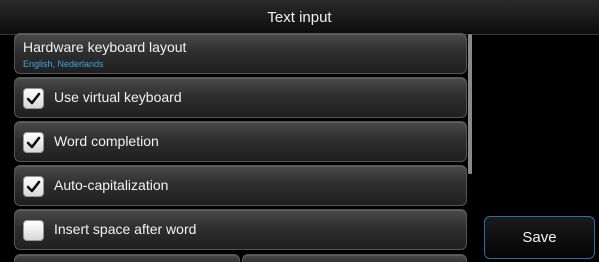 Image resolution: width=599 pixels, height=262 pixels. Describe the element at coordinates (33, 230) in the screenshot. I see `insert-space-after-word-checkbox` at that location.